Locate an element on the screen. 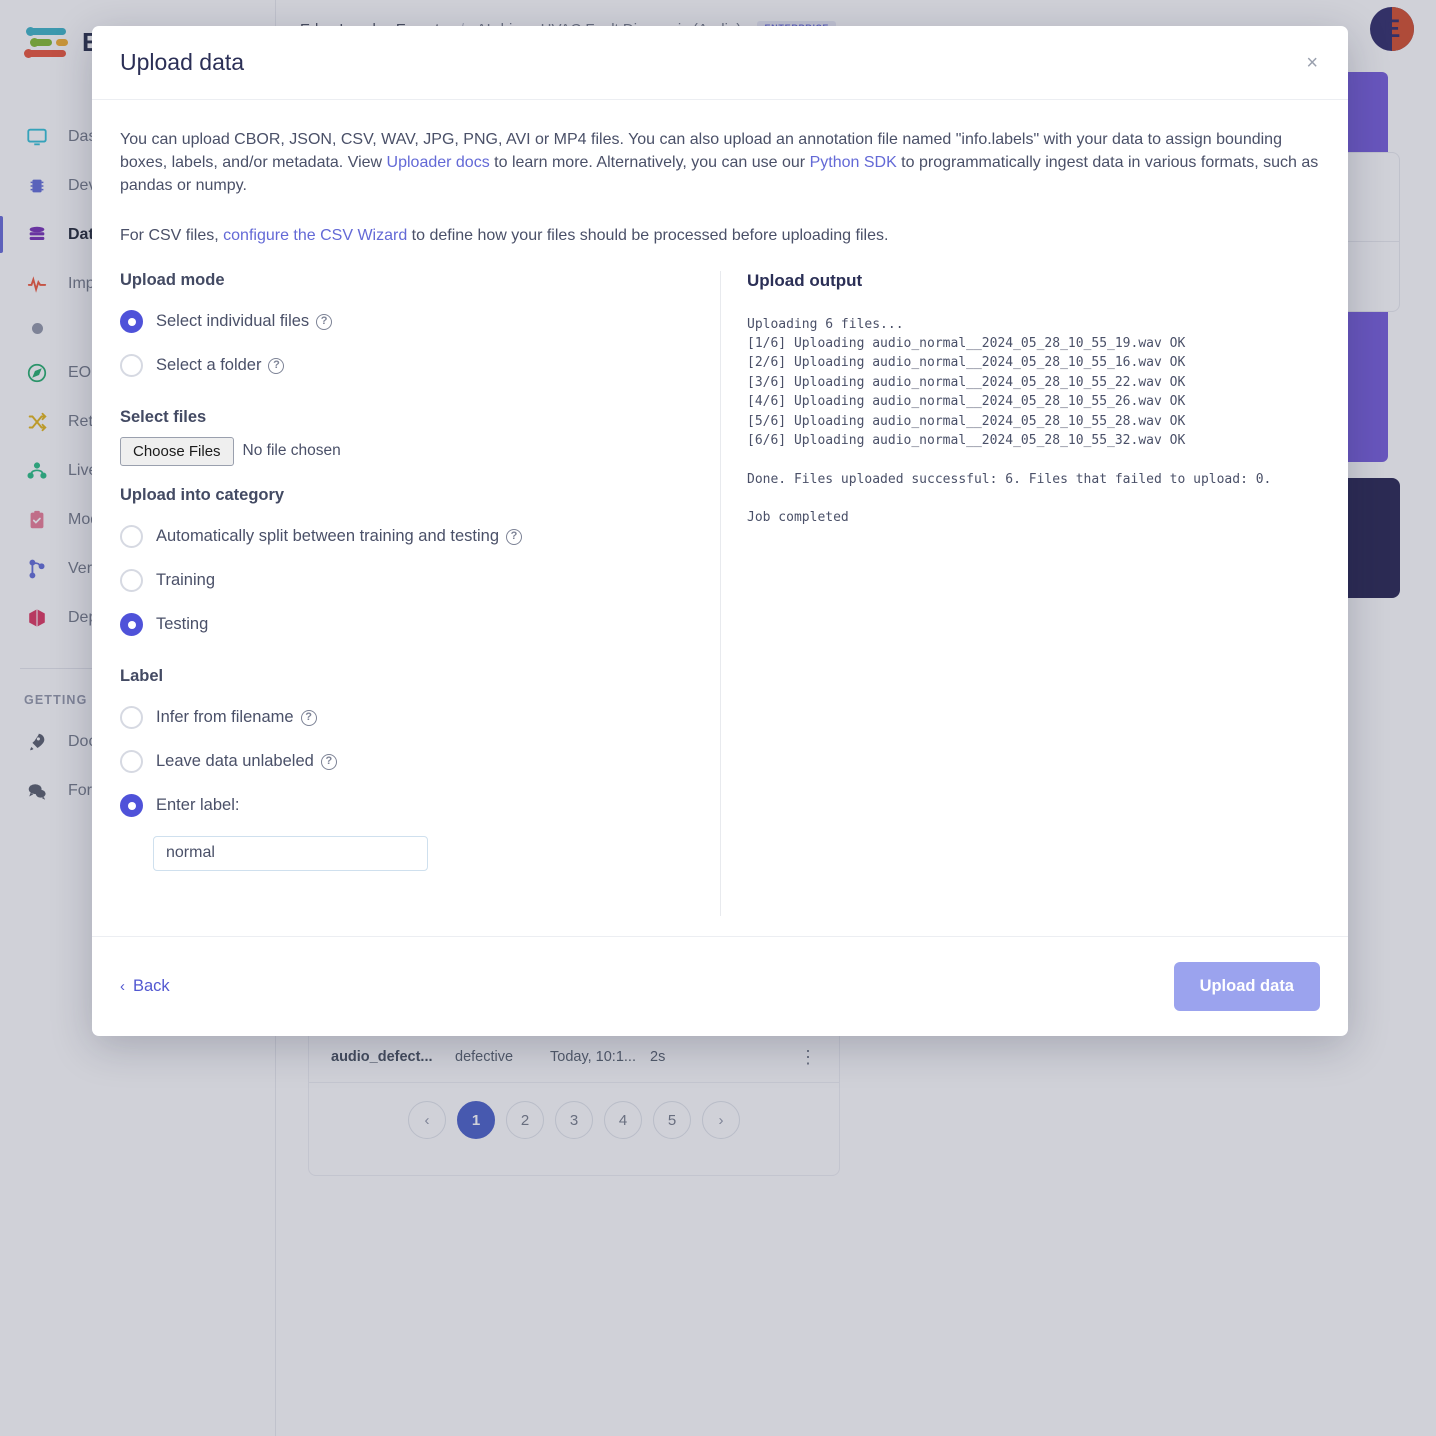 The width and height of the screenshot is (1436, 1436). upload-data-button: Upload data is located at coordinates (1246, 986).